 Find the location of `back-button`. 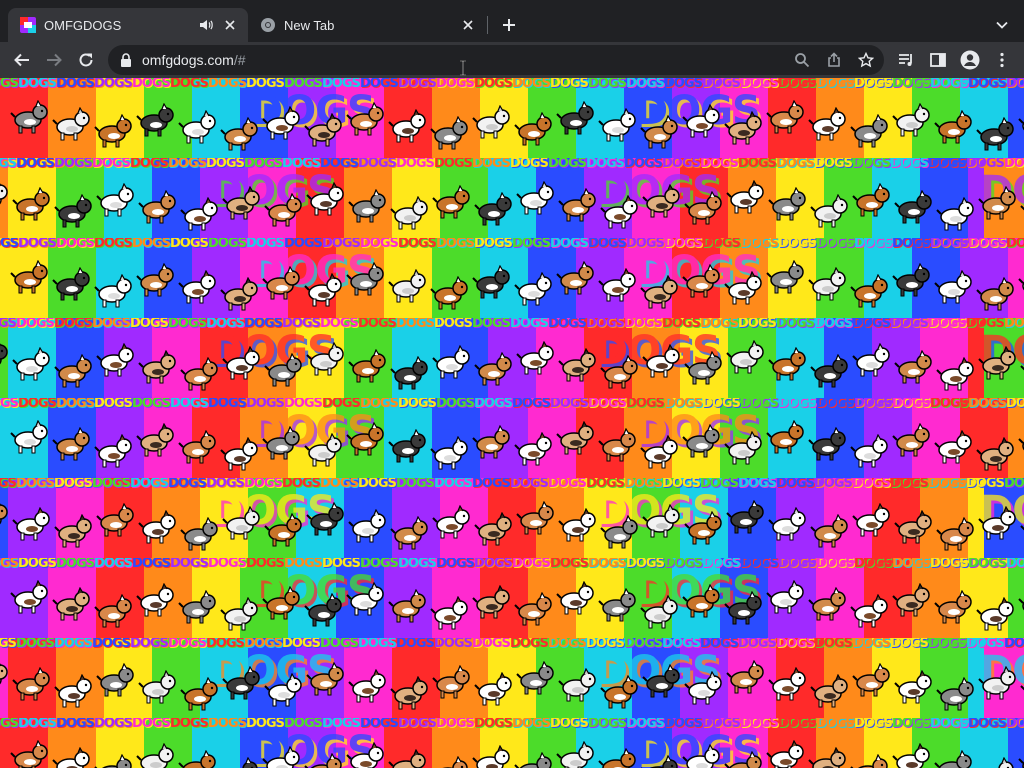

back-button is located at coordinates (22, 60).